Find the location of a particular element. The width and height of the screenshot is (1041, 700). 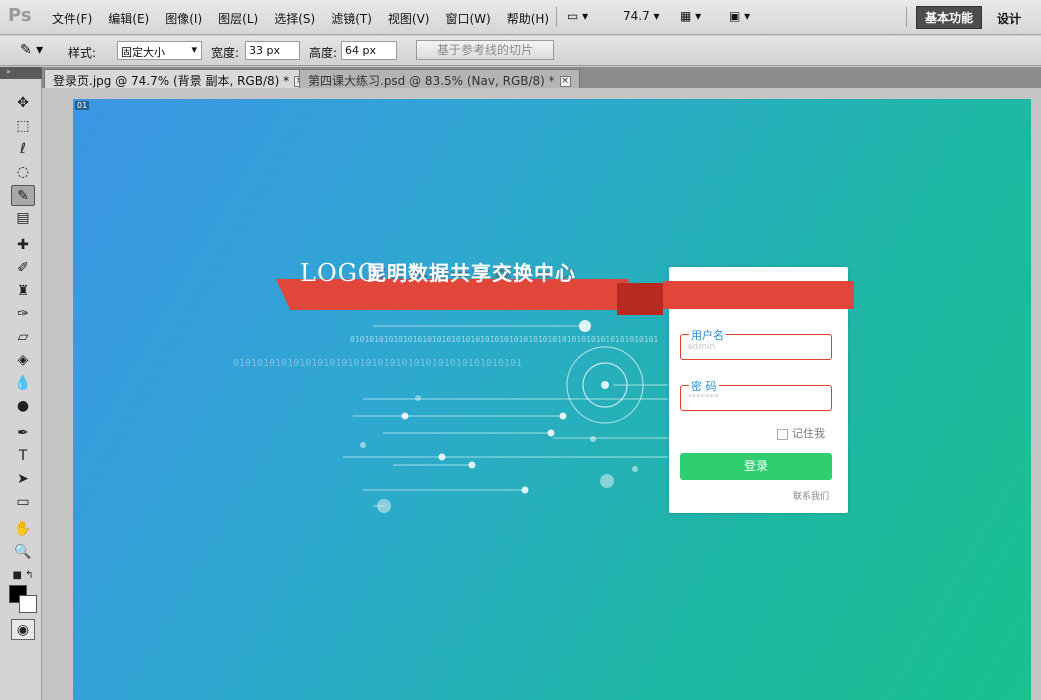

style-select: 固定大小 ▾ is located at coordinates (159, 50).